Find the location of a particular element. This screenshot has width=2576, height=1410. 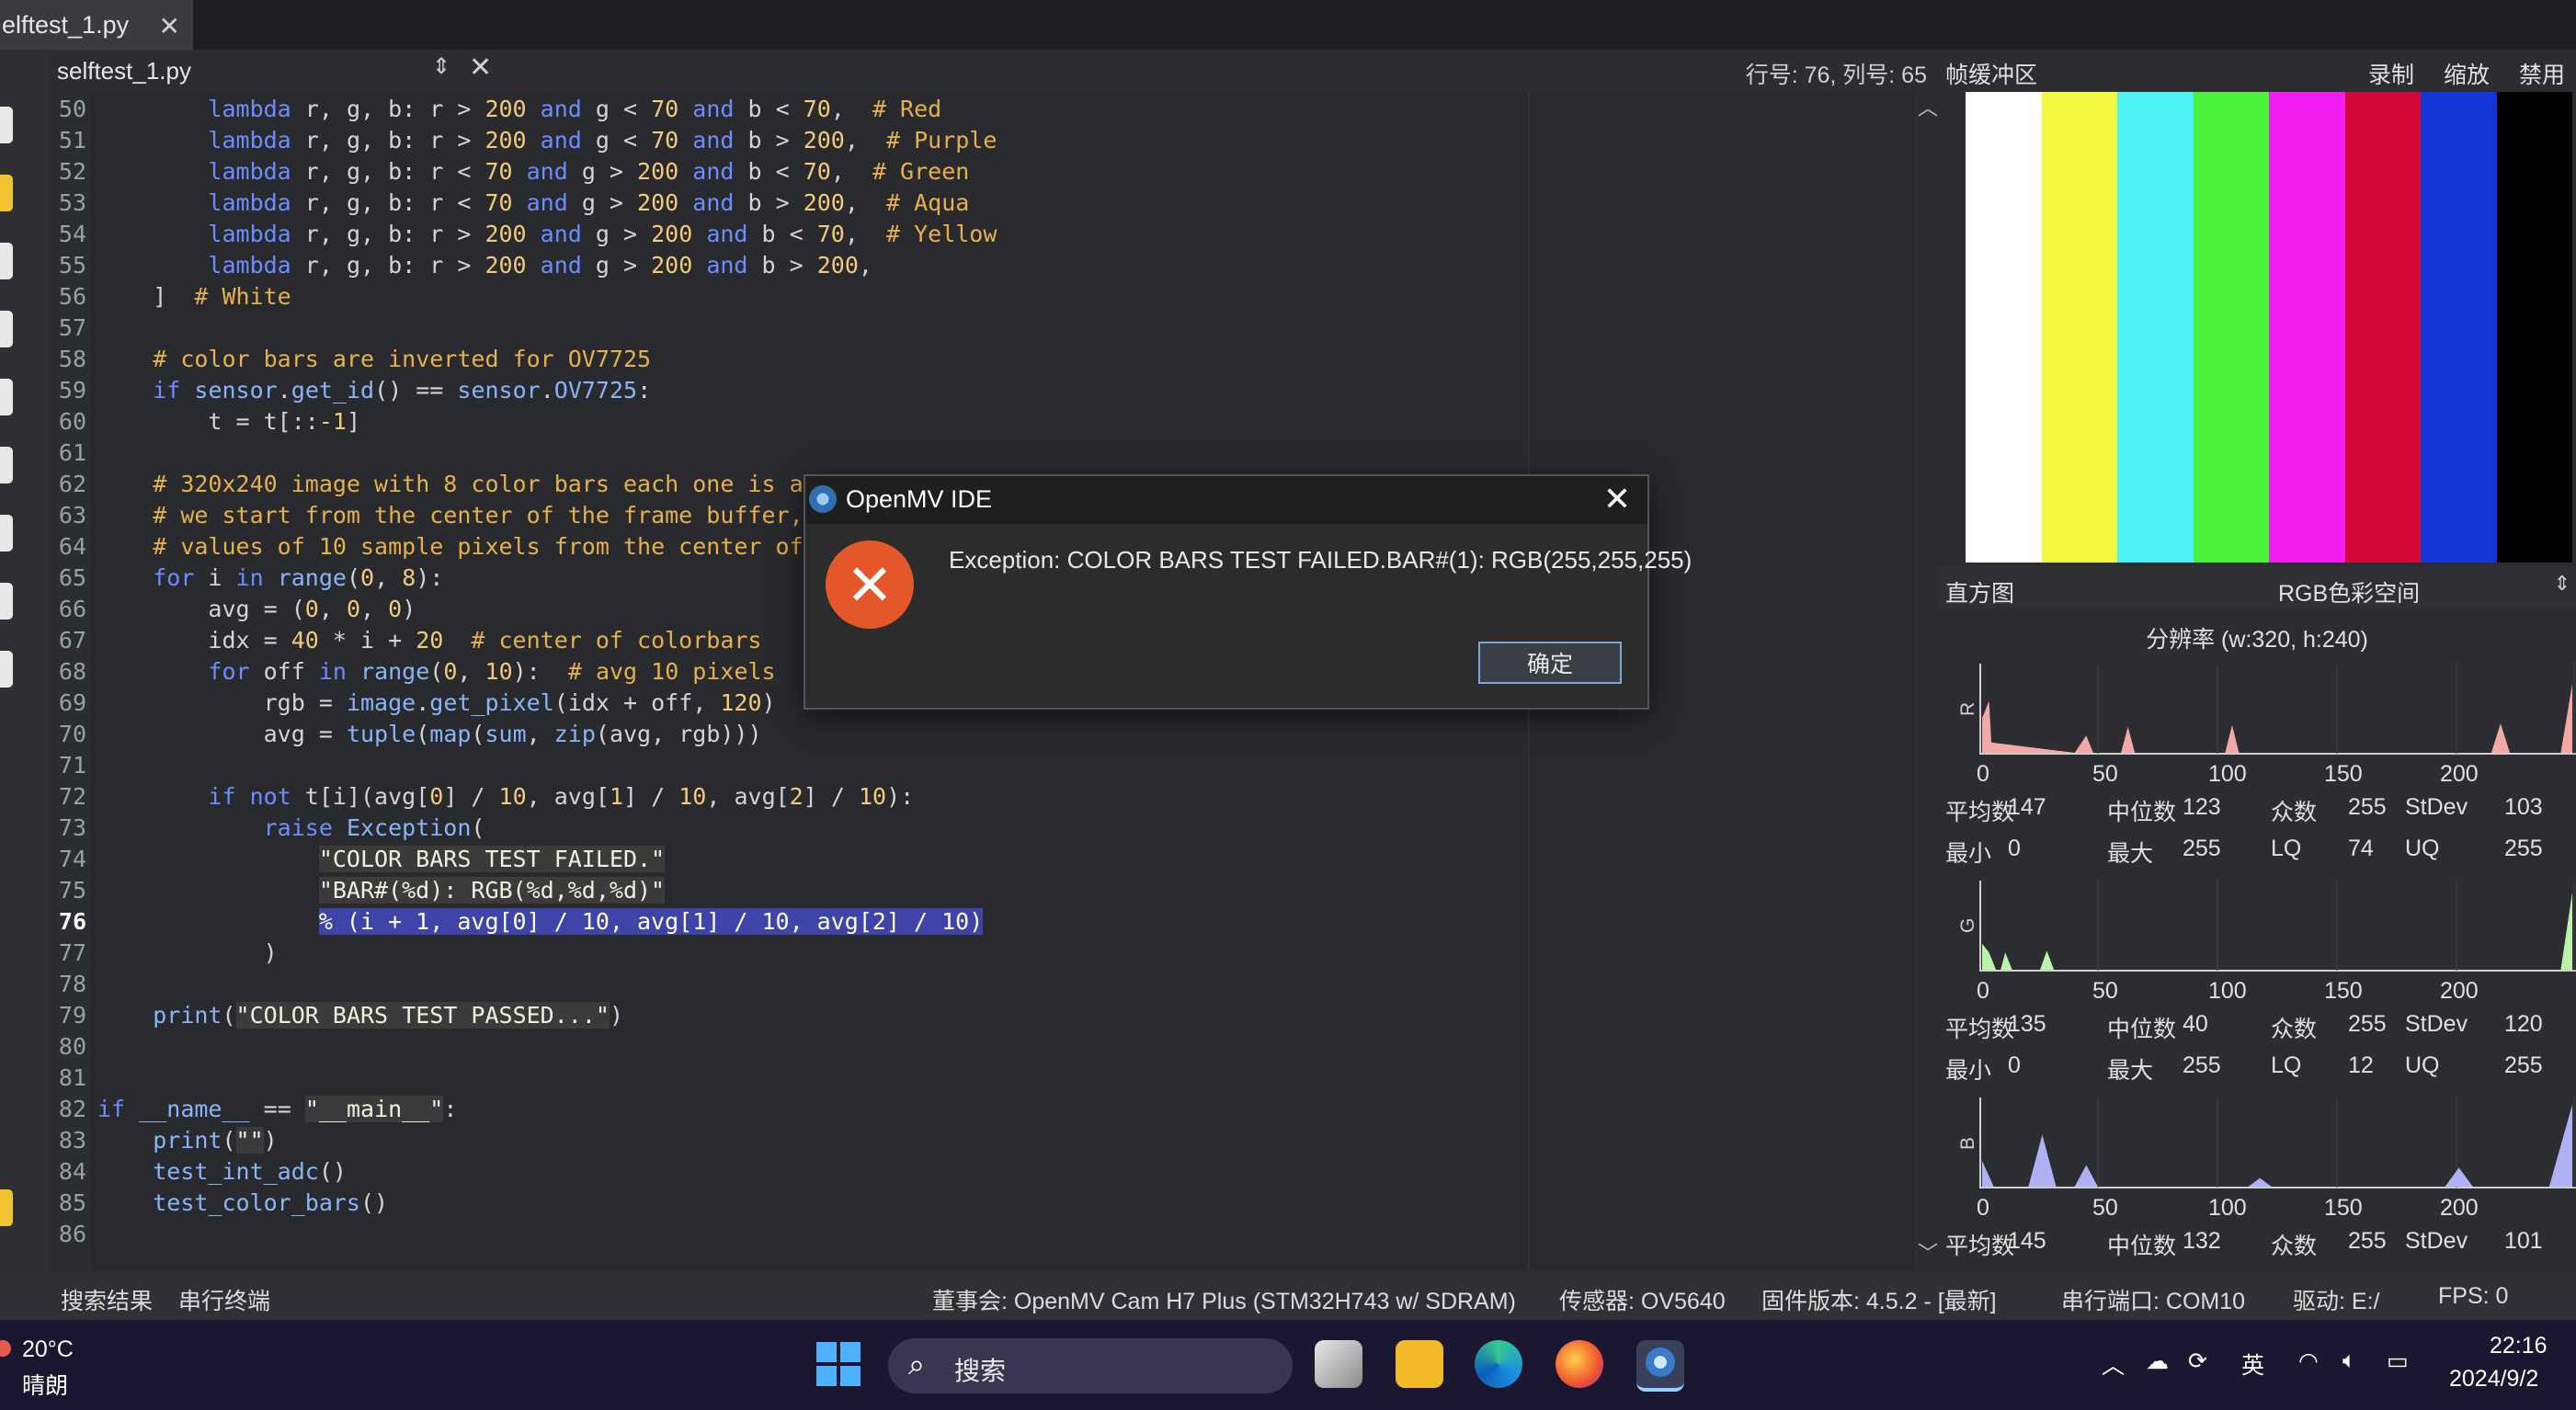

firefox-icon is located at coordinates (1579, 1364).